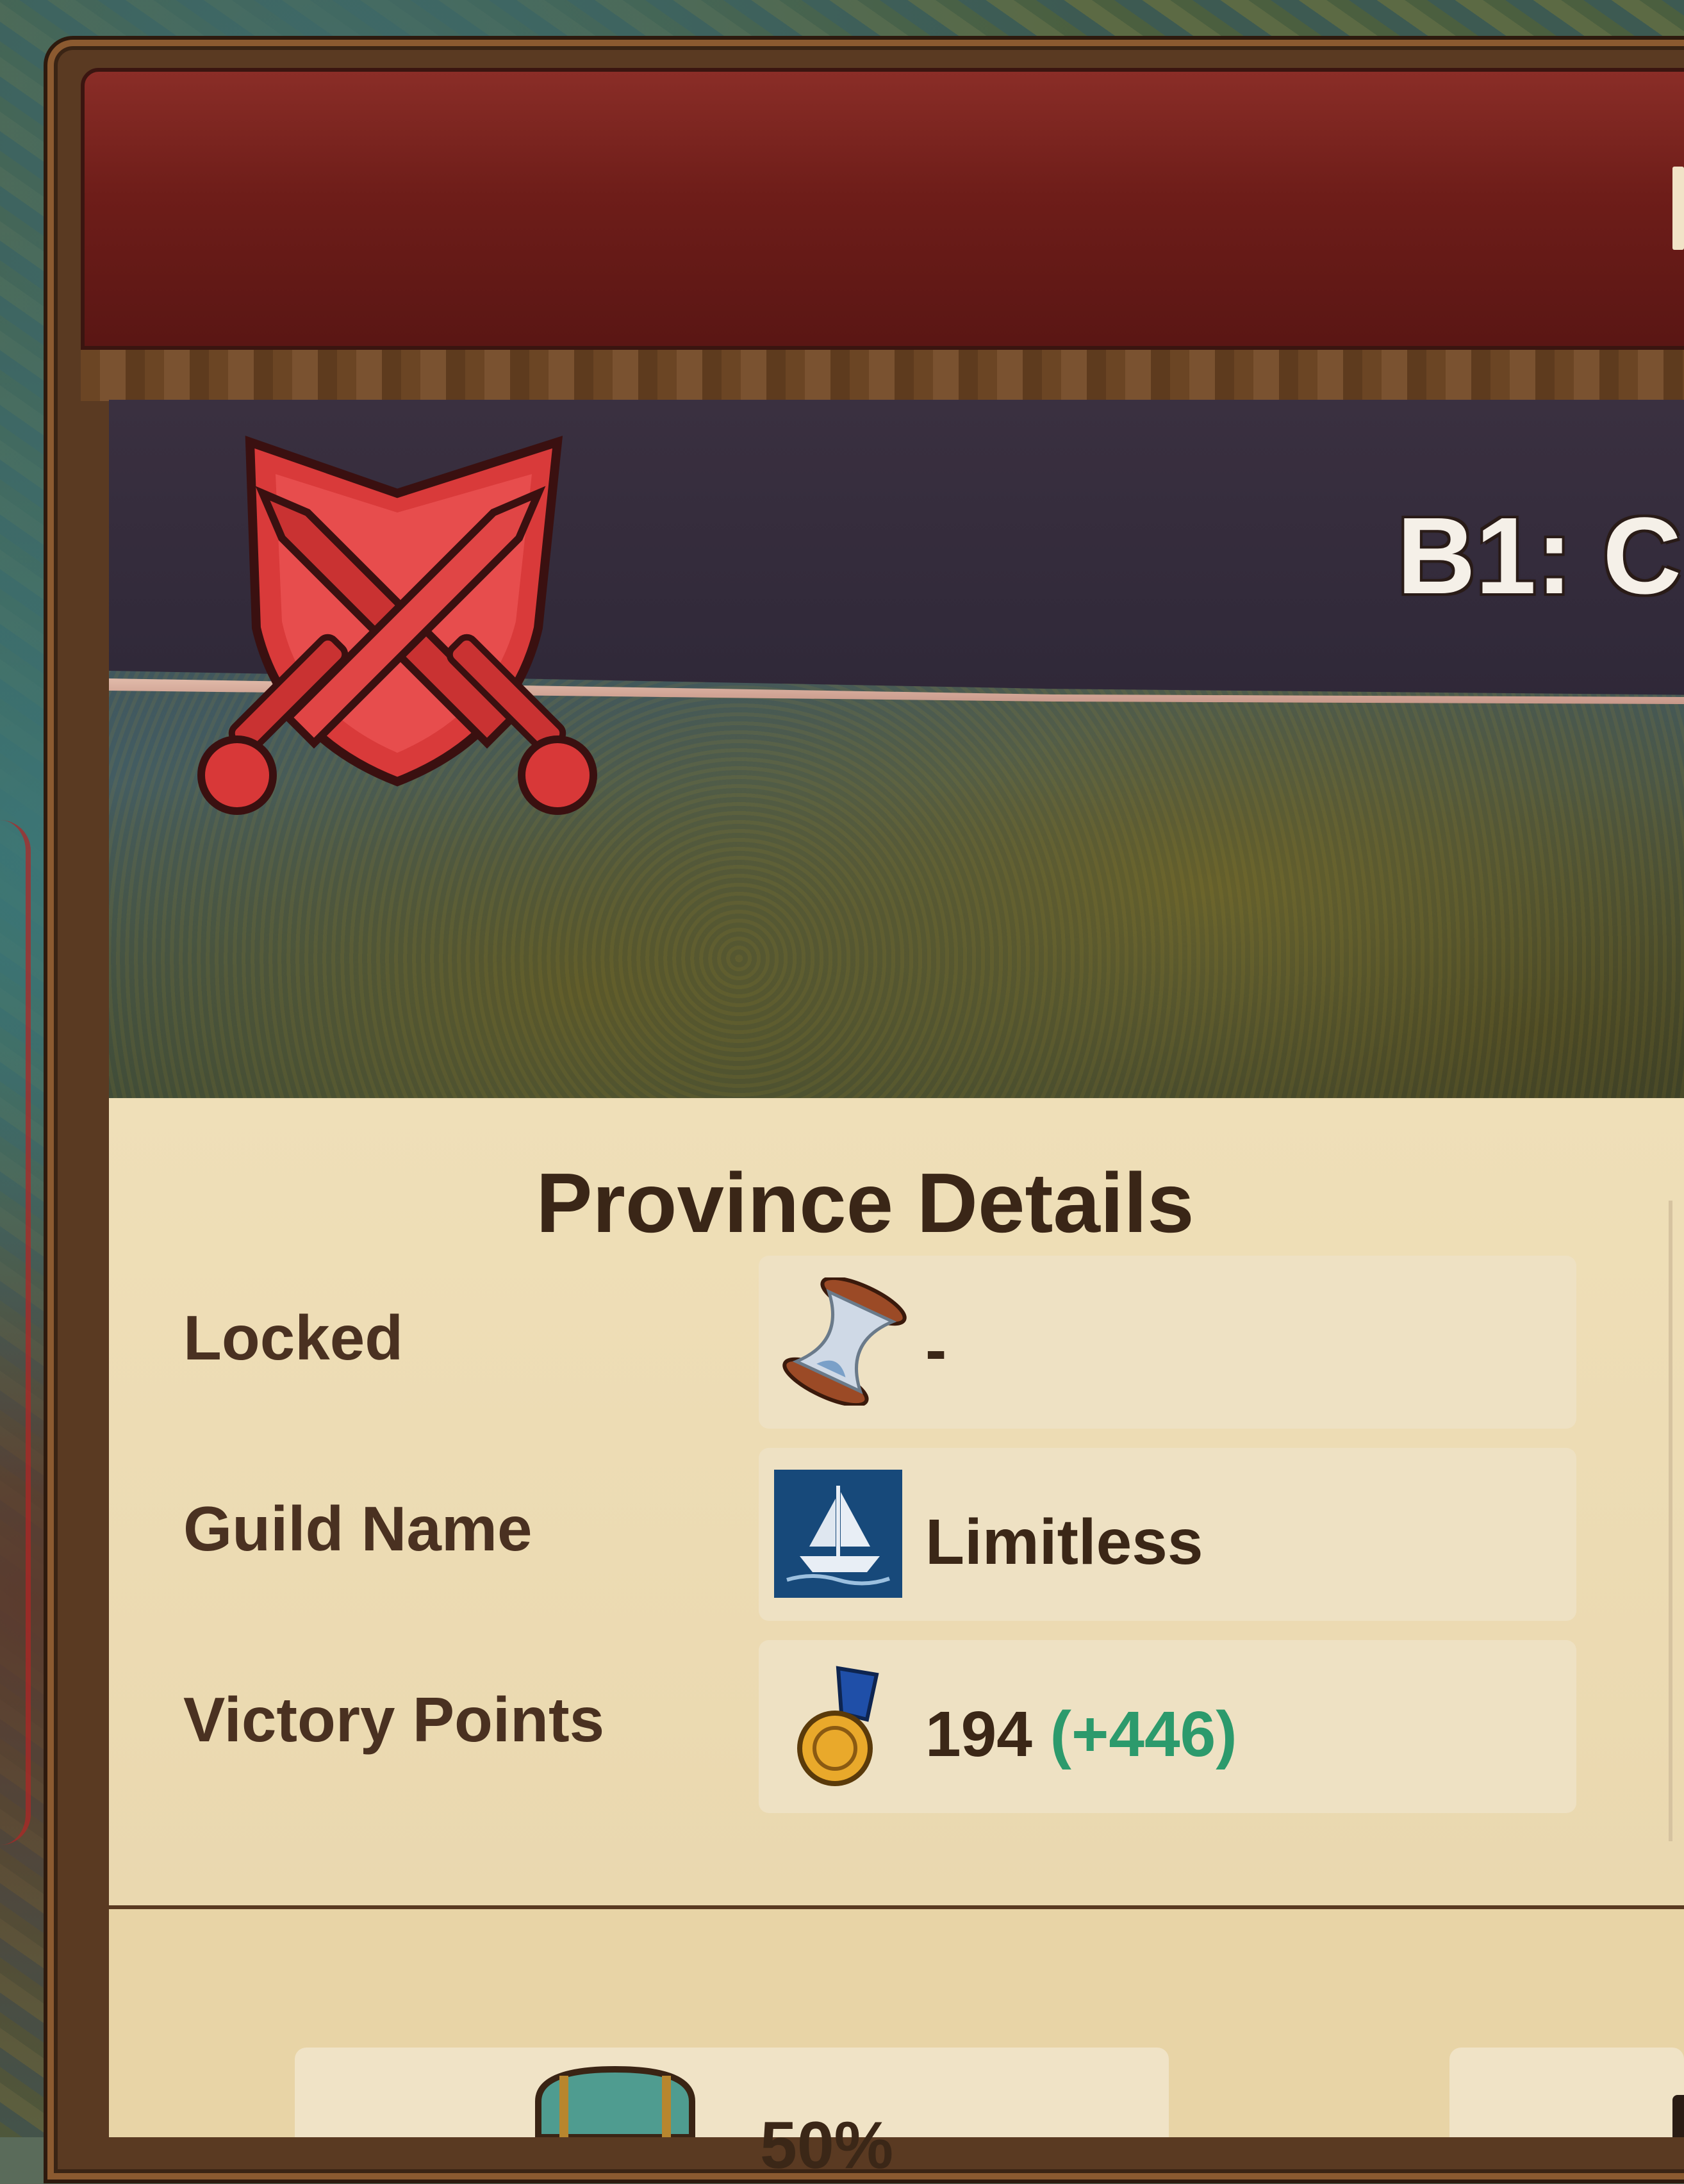  Describe the element at coordinates (1678, 208) in the screenshot. I see `header-title-fragment` at that location.